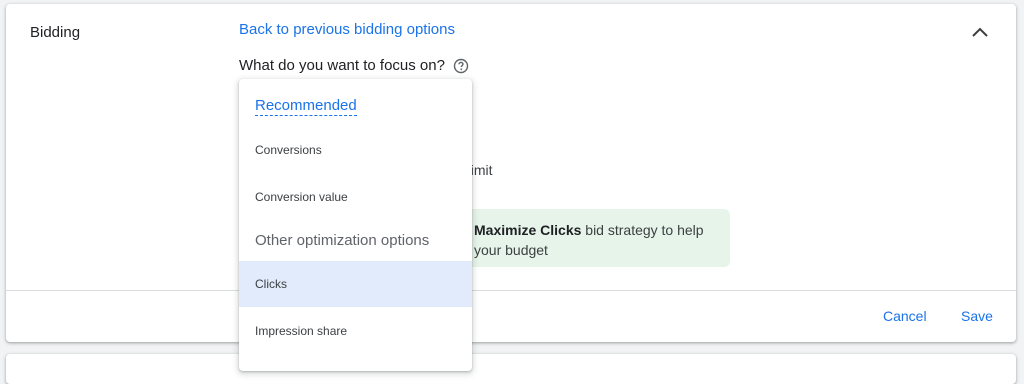 Image resolution: width=1024 pixels, height=384 pixels. Describe the element at coordinates (528, 230) in the screenshot. I see `info-strategy-name: Maximize Clicks` at that location.